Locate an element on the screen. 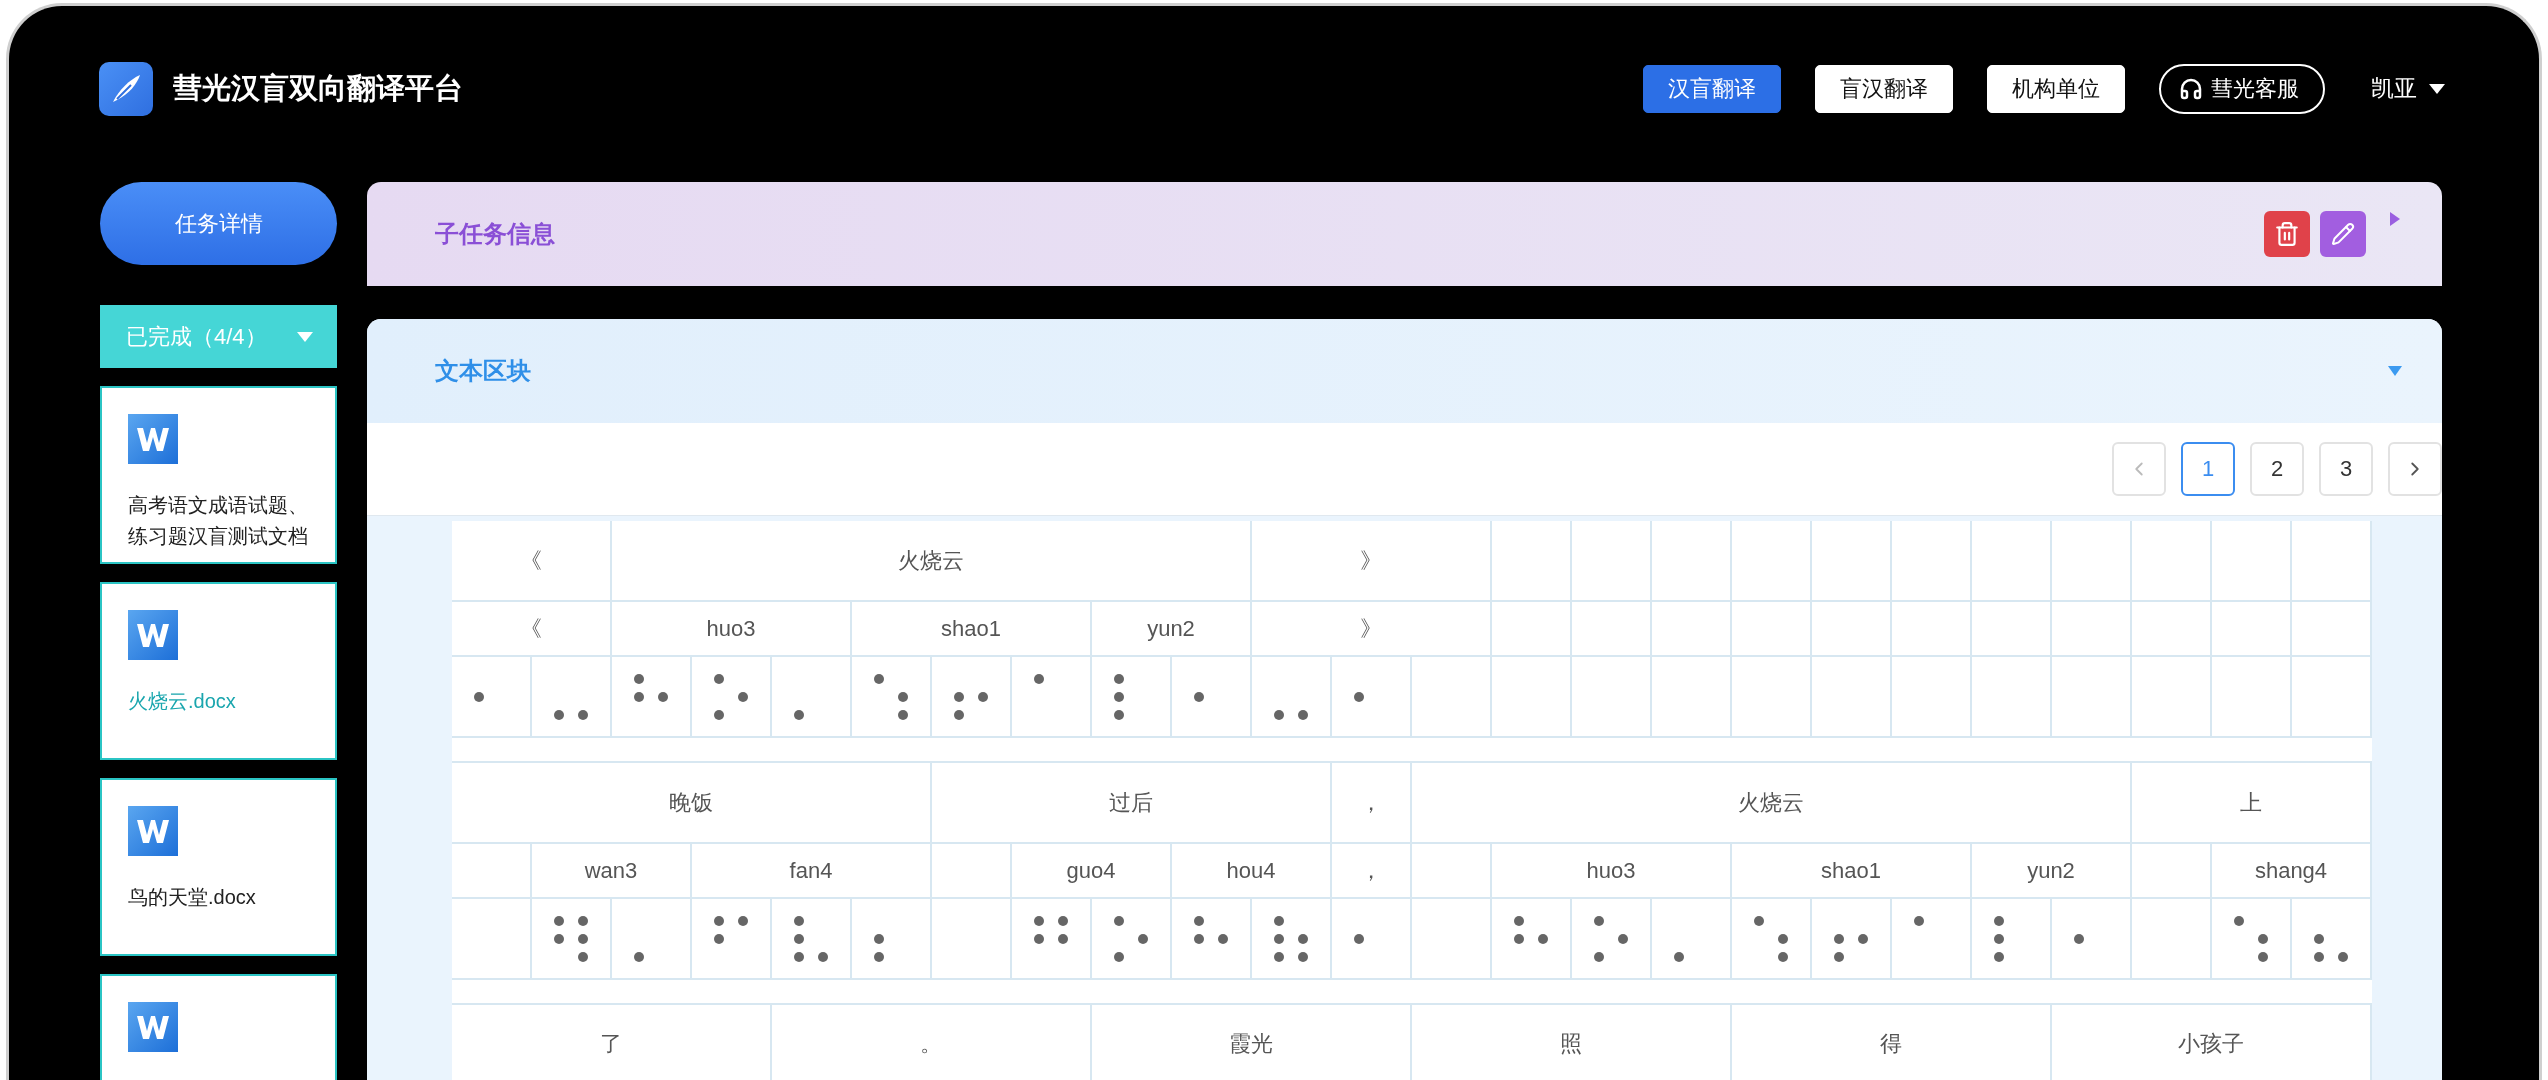 This screenshot has height=1080, width=2548. hanzi-cell: 得 is located at coordinates (1892, 1042).